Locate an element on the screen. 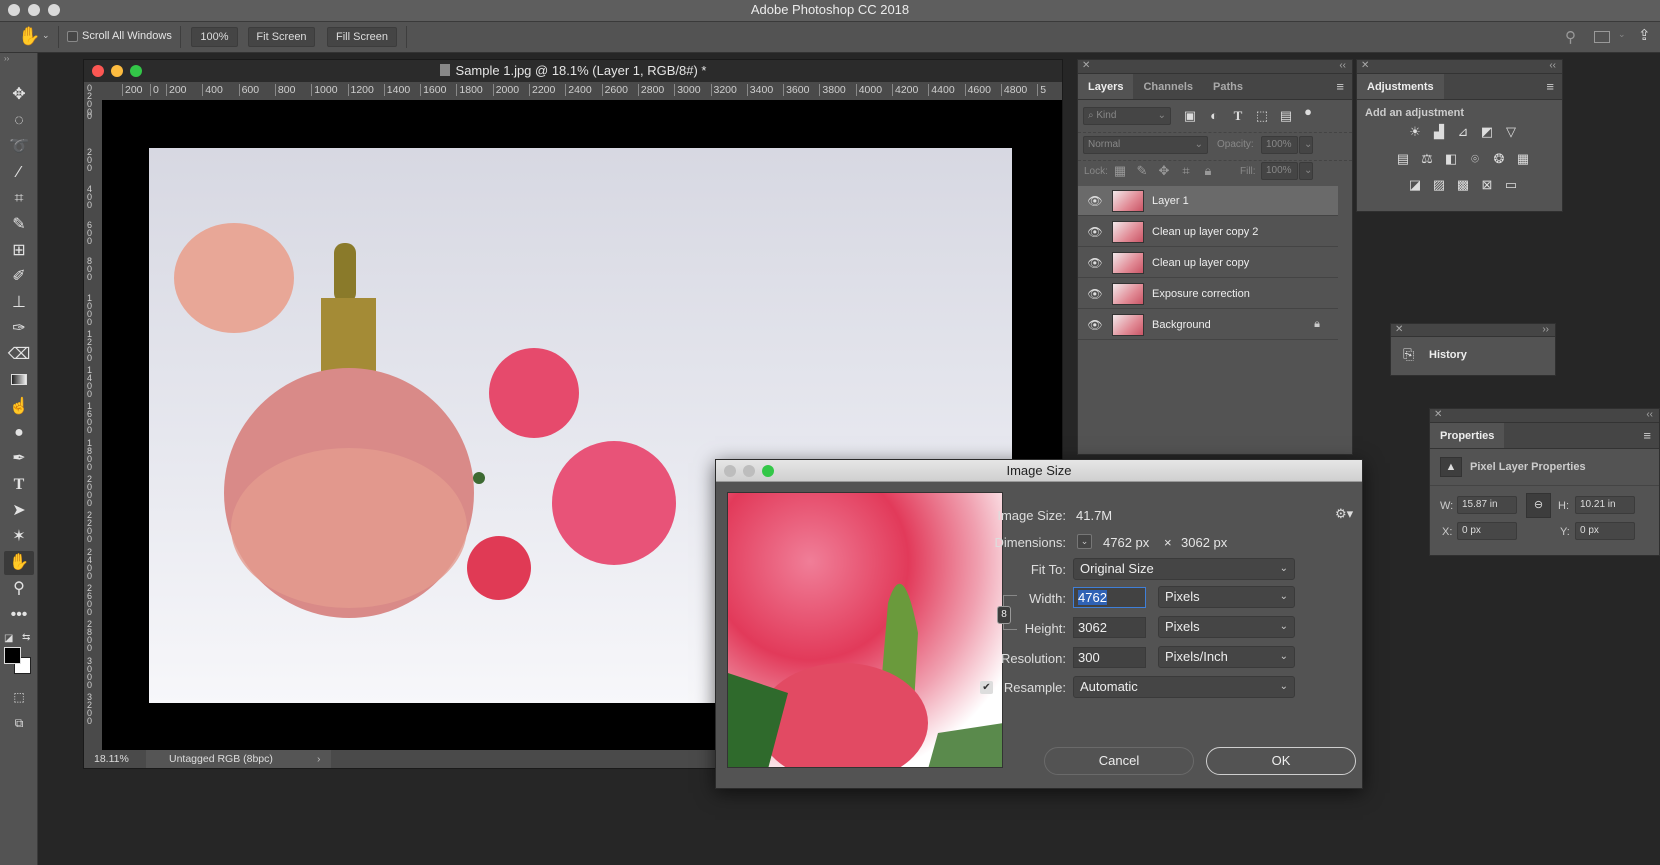 The image size is (1660, 865). width-unit-select: Pixels ⌄ is located at coordinates (1226, 597).